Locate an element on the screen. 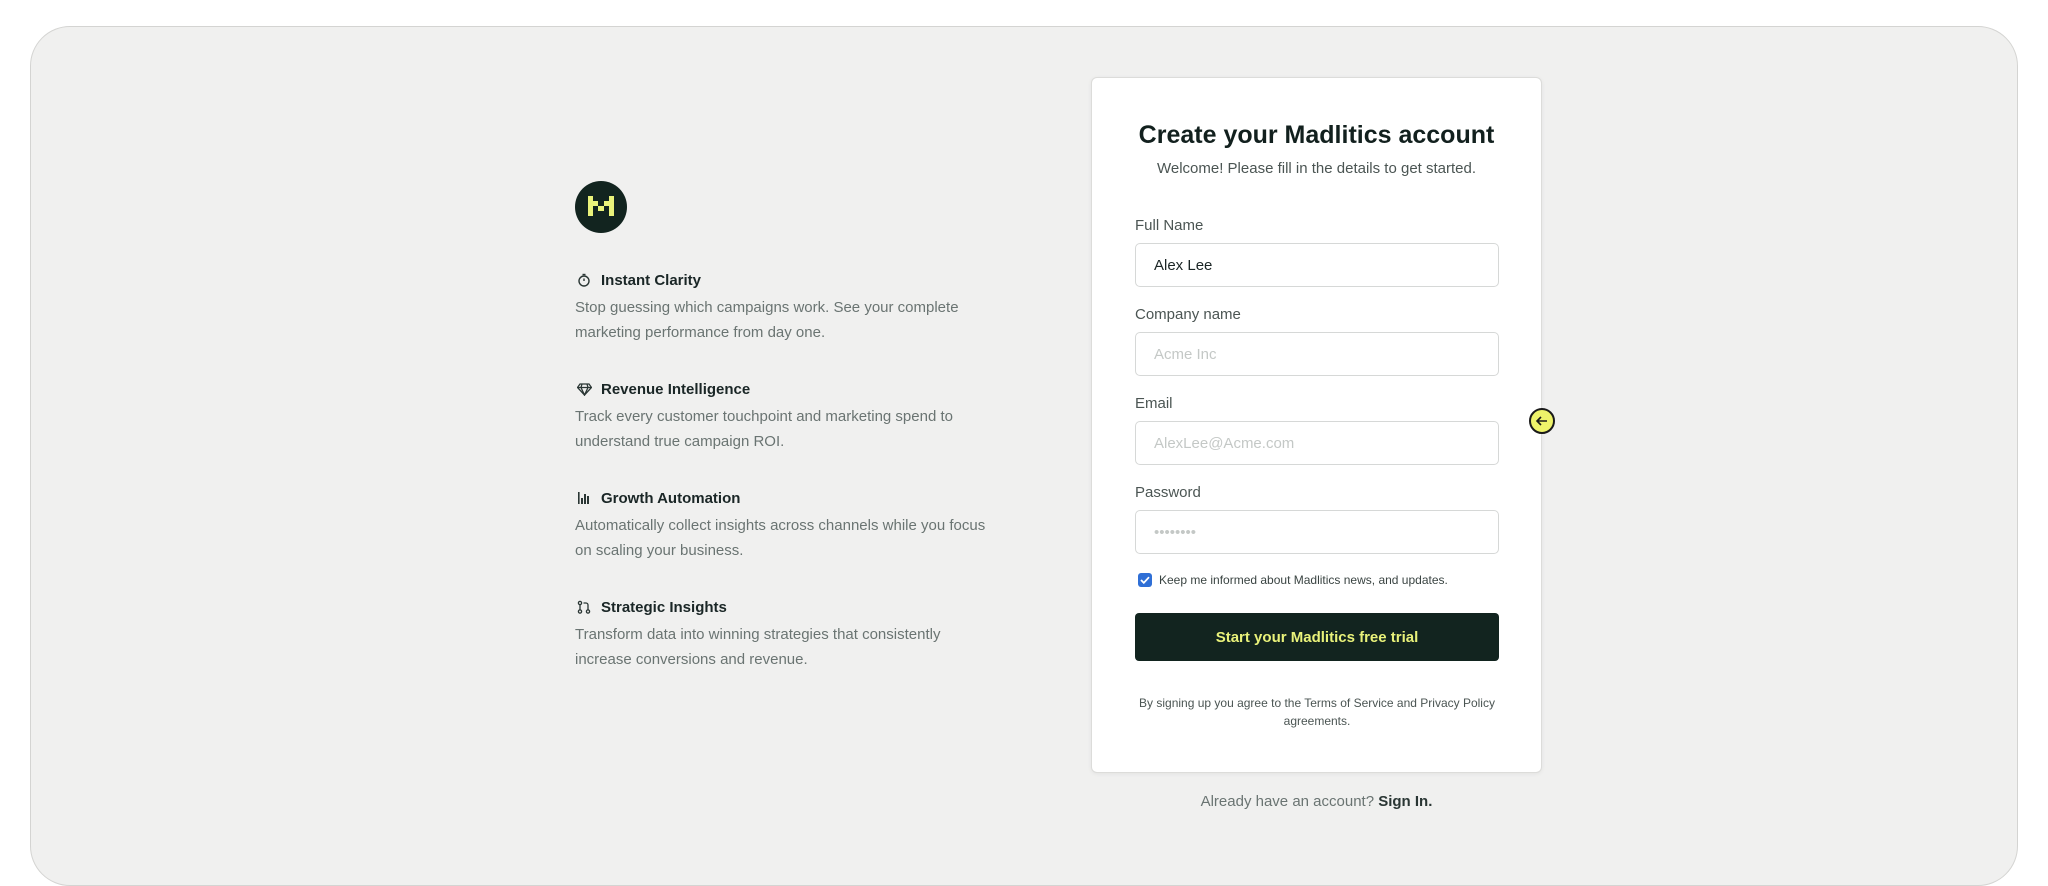 This screenshot has height=886, width=2048. newsletter-checkbox is located at coordinates (1145, 580).